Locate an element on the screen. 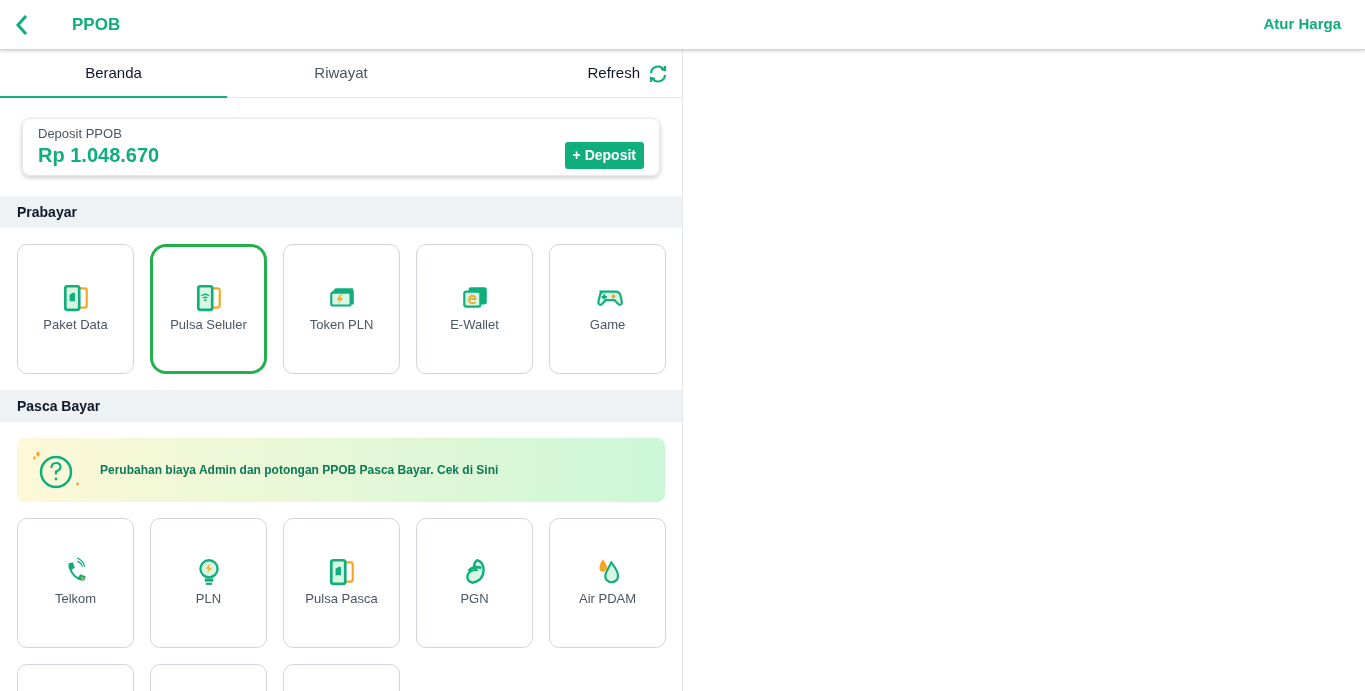  deposit-label: Deposit PPOB is located at coordinates (80, 134).